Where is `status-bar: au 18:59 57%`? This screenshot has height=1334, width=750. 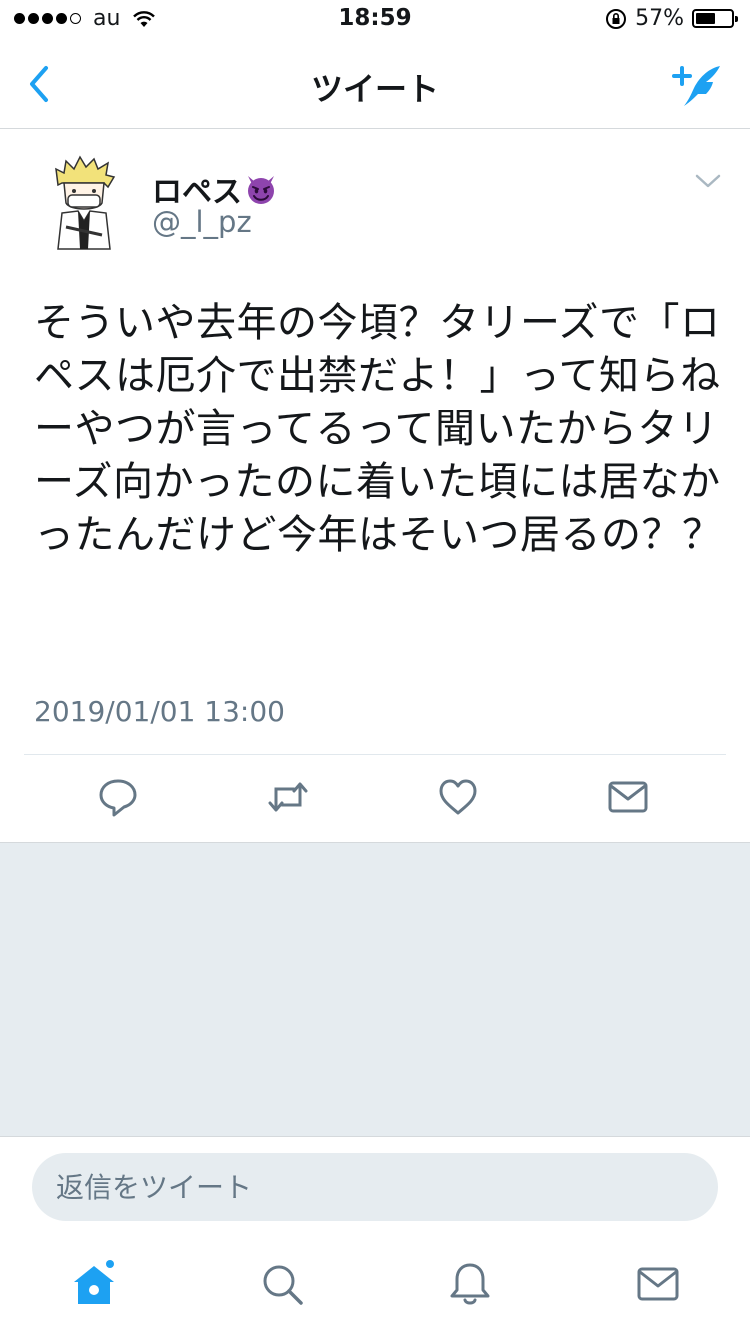
status-bar: au 18:59 57% is located at coordinates (375, 20).